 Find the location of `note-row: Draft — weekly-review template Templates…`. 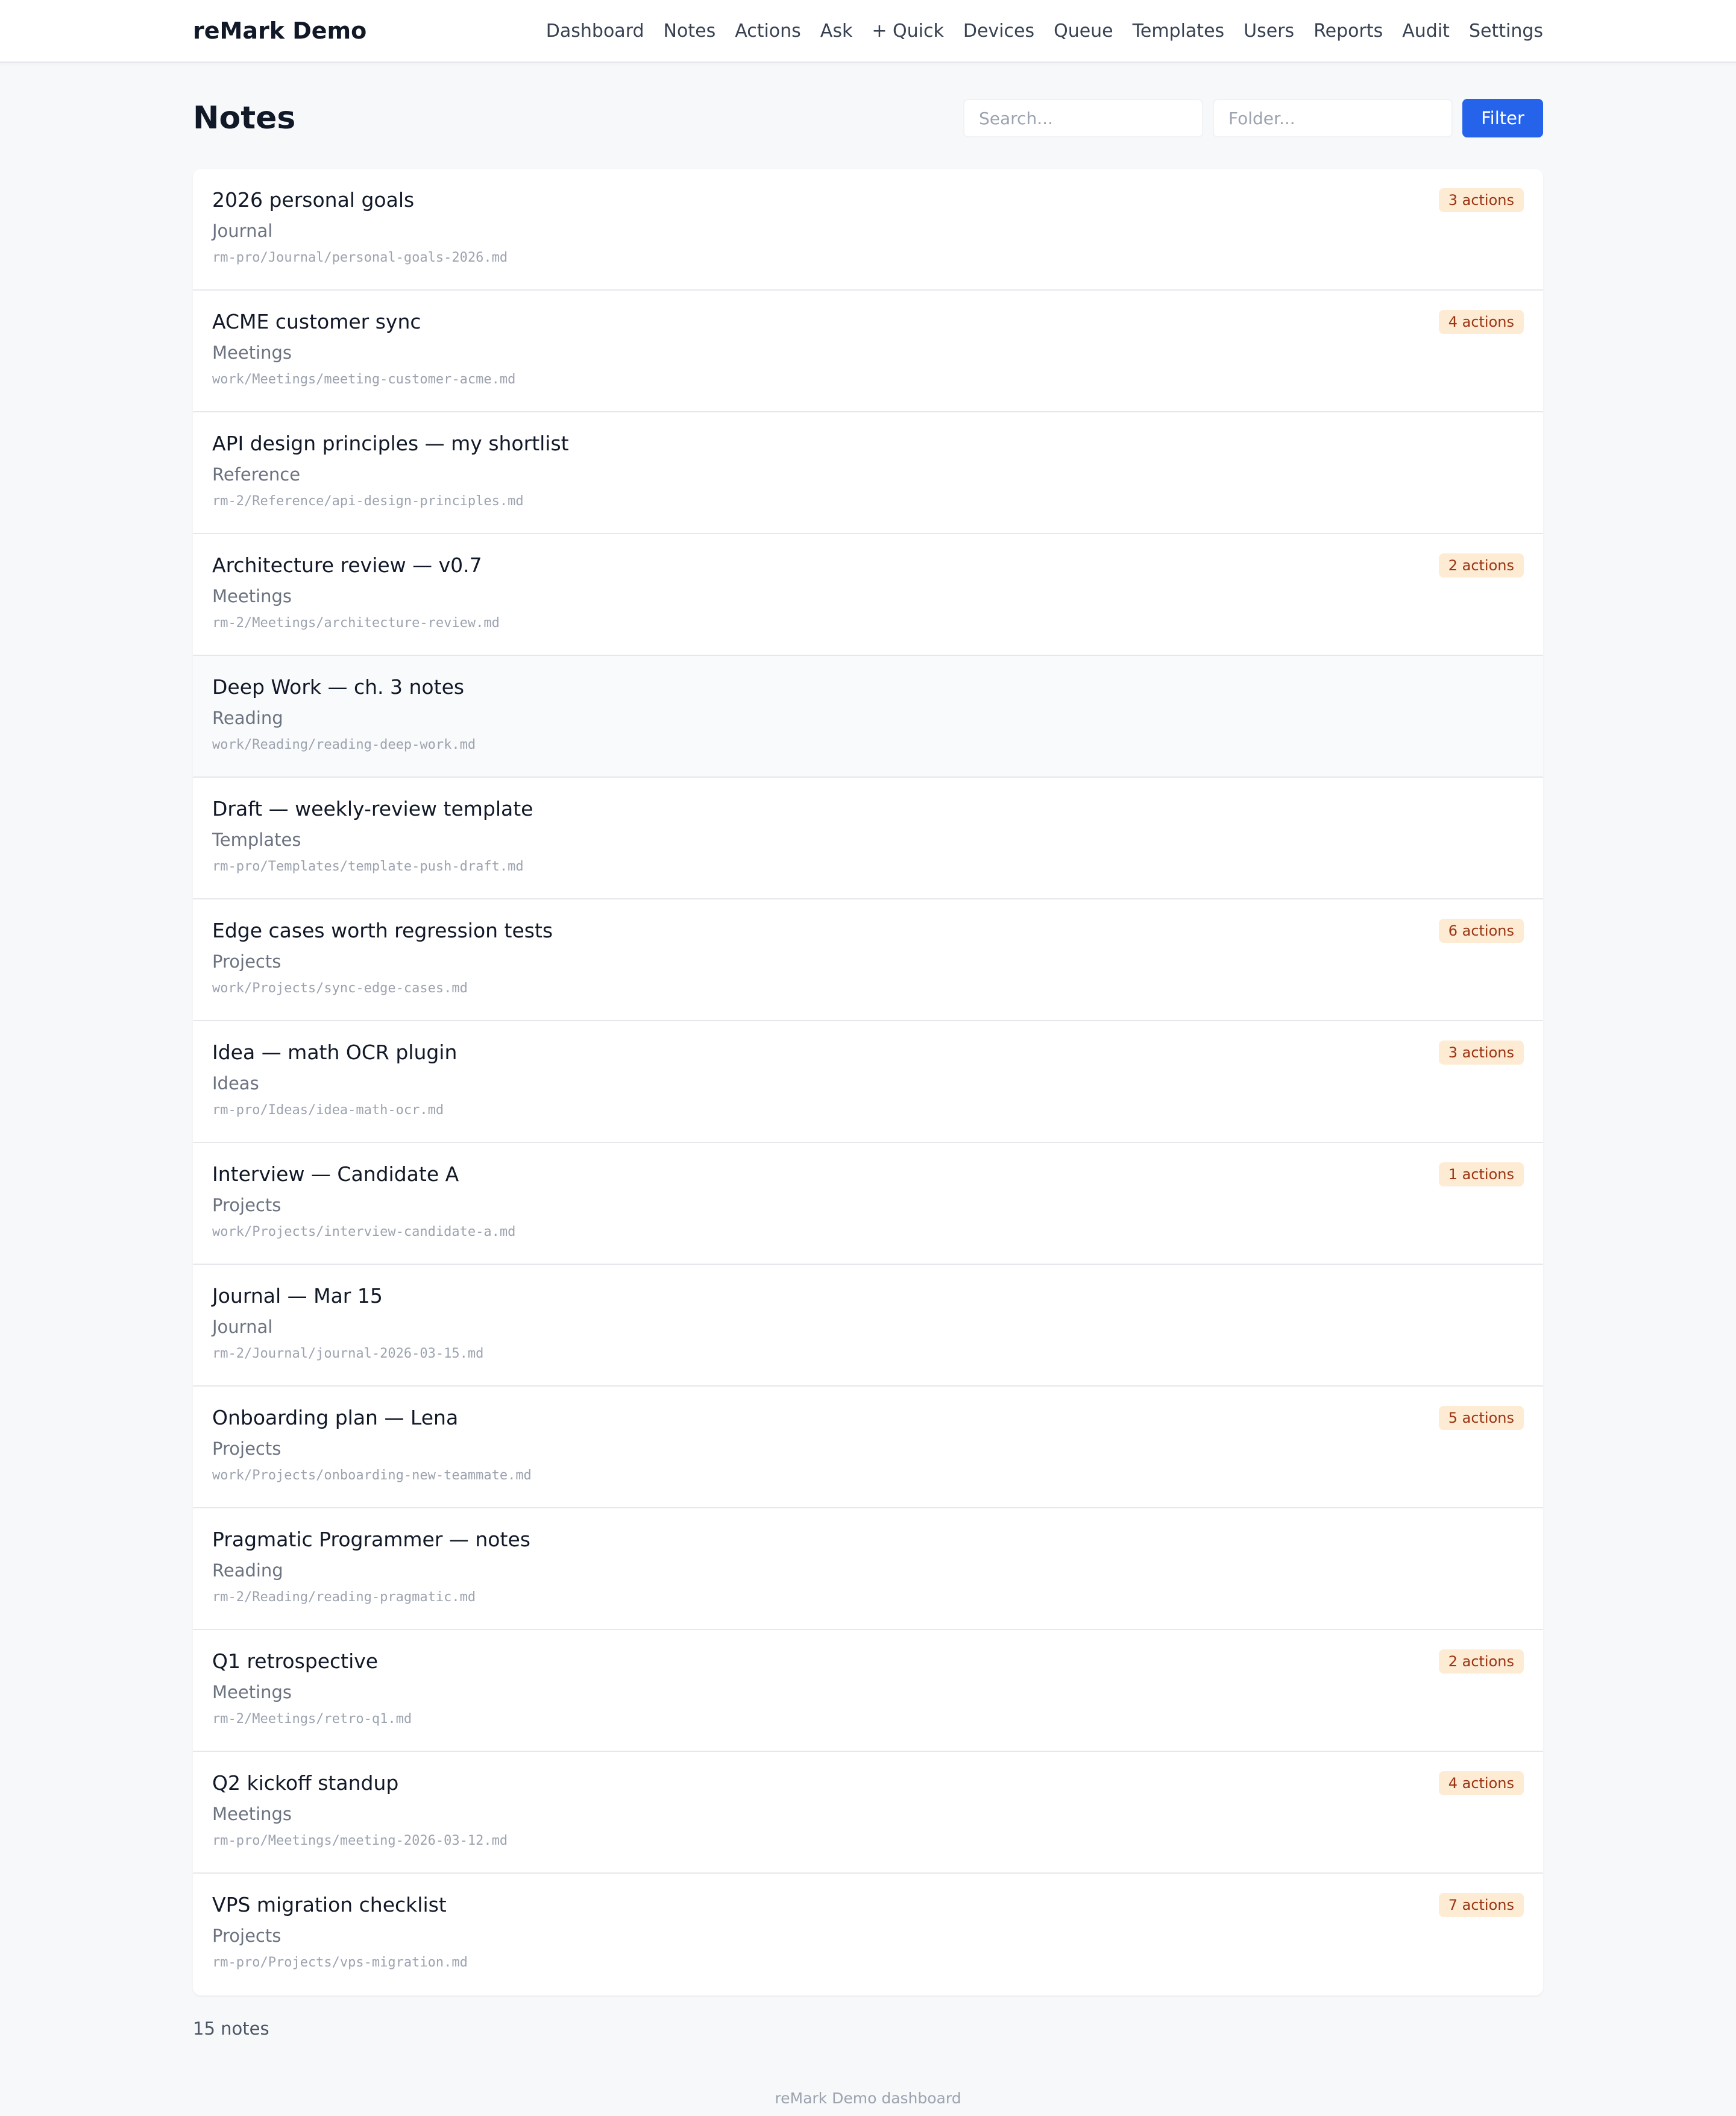

note-row: Draft — weekly-review template Templates… is located at coordinates (868, 839).